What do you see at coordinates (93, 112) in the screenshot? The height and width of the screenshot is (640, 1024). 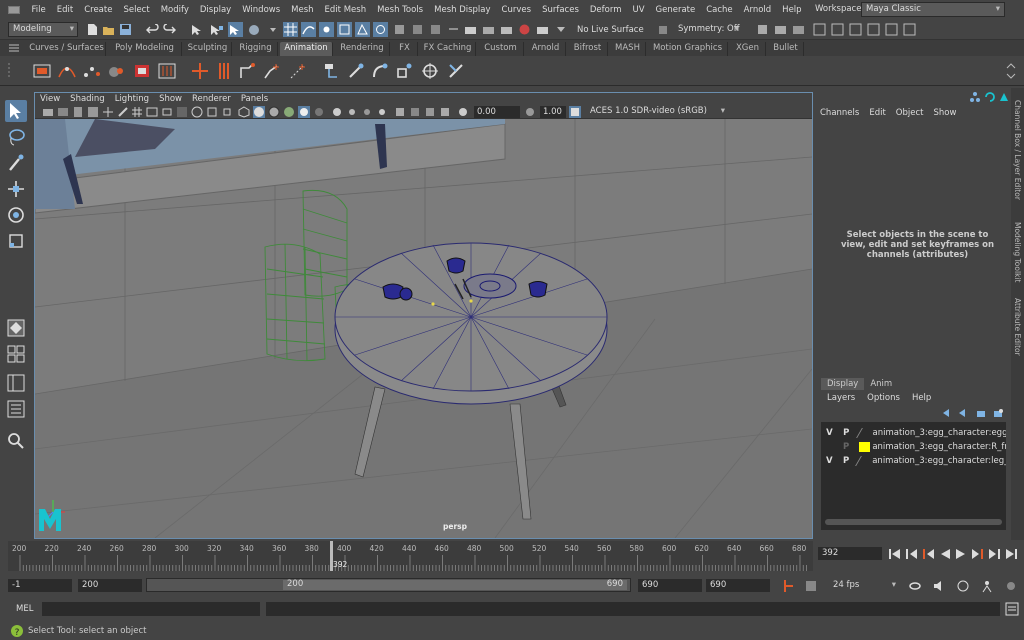 I see `image-plane-icon` at bounding box center [93, 112].